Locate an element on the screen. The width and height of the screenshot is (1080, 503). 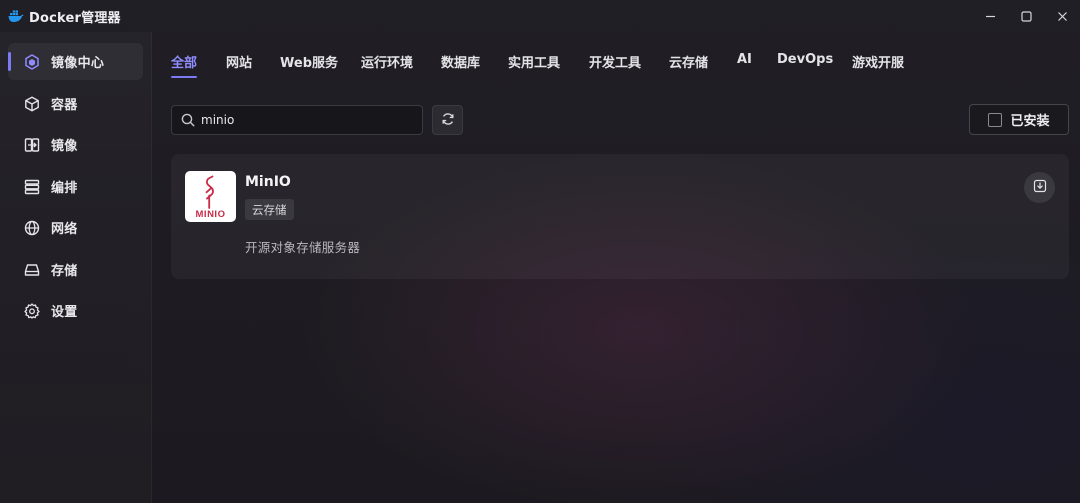
tab-database: 数据库 is located at coordinates (460, 65).